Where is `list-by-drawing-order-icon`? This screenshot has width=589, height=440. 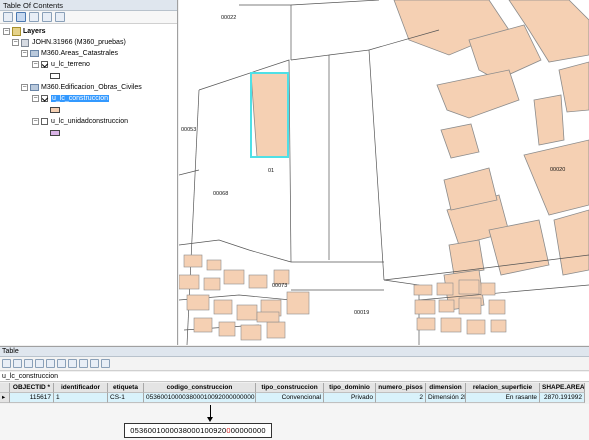 list-by-drawing-order-icon is located at coordinates (8, 17).